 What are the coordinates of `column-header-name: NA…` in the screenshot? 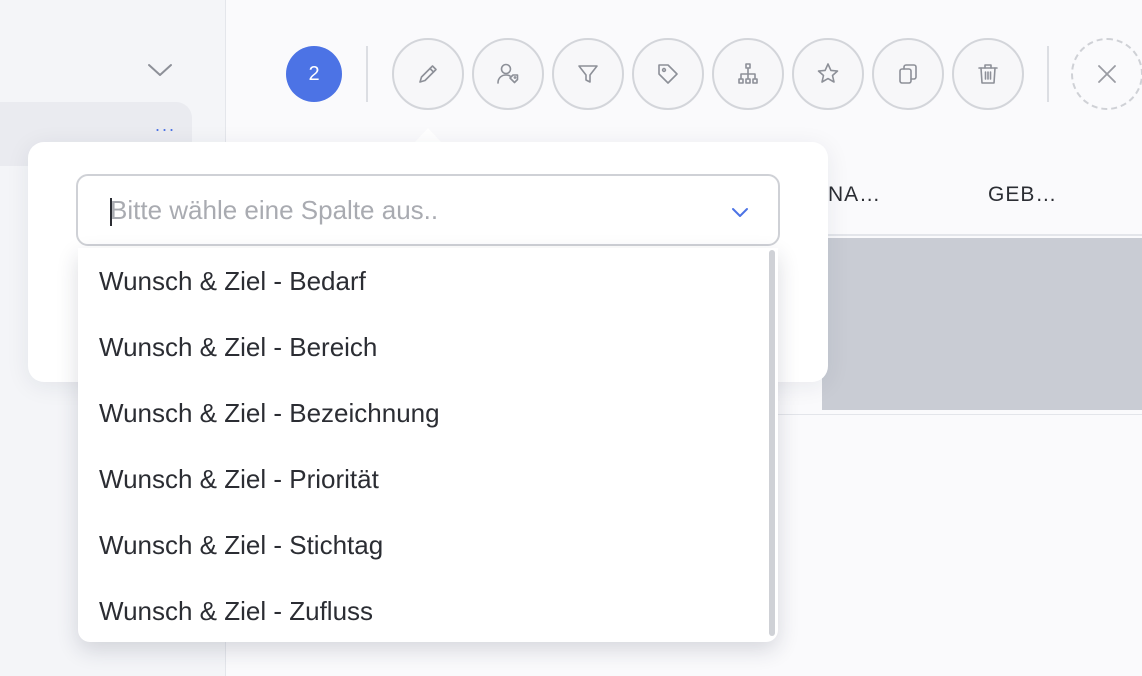 It's located at (854, 195).